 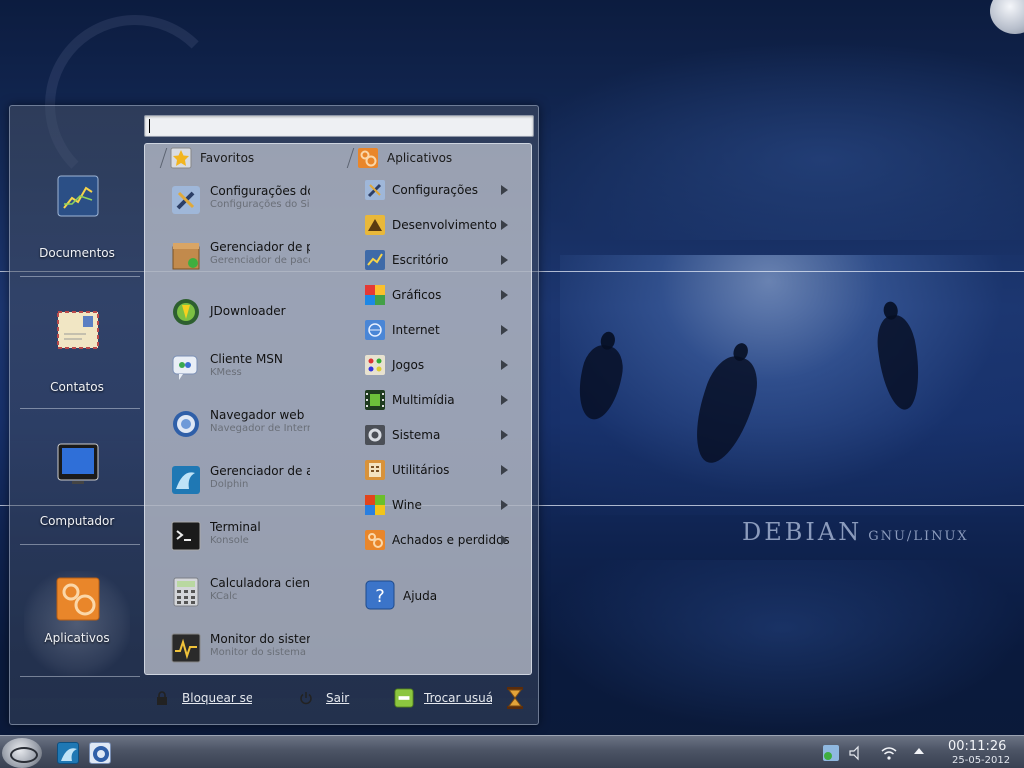 I want to click on app-category-jogos: Jogos, so click(x=438, y=365).